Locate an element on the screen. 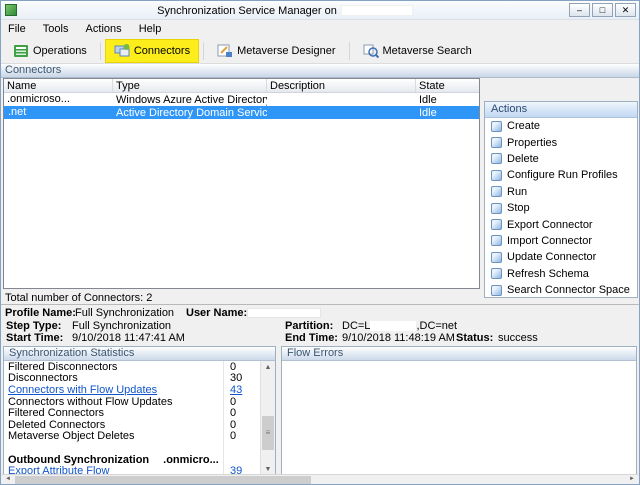 Image resolution: width=640 pixels, height=485 pixels. metaverse-search-button: Metaverse Search is located at coordinates (417, 51).